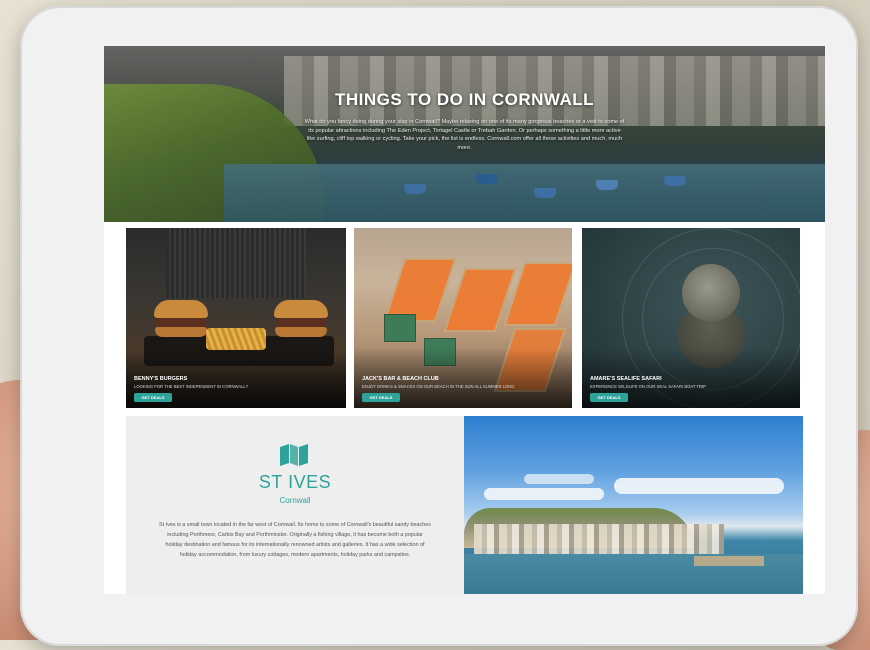  I want to click on seal-head-image, so click(711, 293).